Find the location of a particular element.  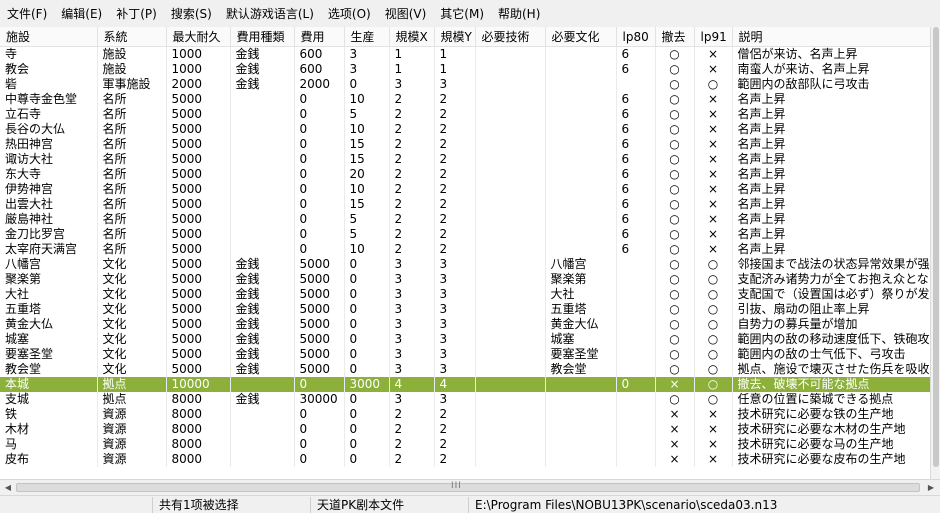

table-row: 马資源 8000 0 0 2 2 × × 技术研究に必要な马の生产地 is located at coordinates (465, 444).